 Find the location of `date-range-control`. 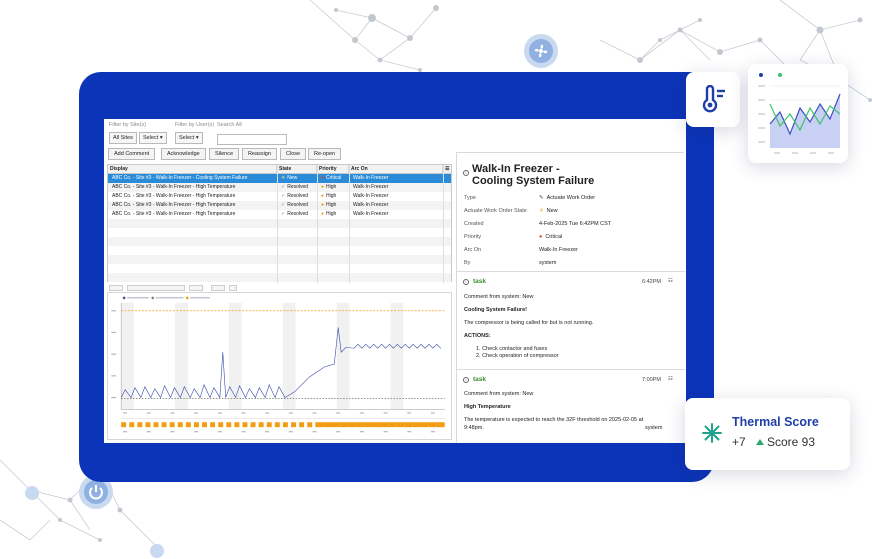

date-range-control is located at coordinates (156, 288).